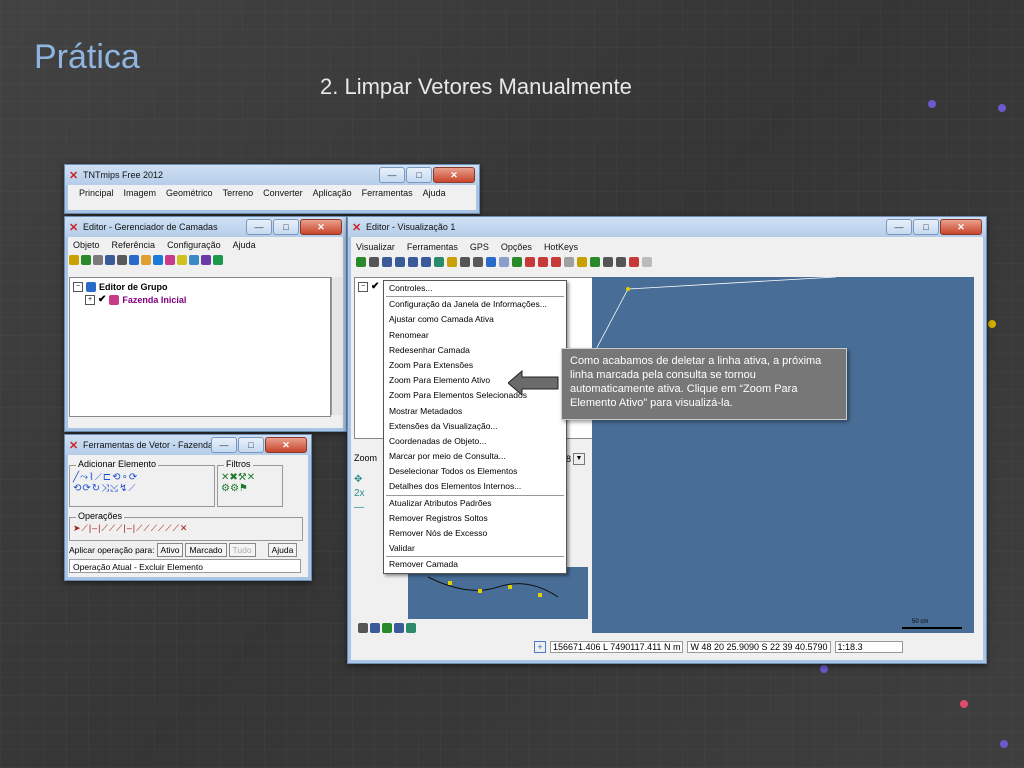 The width and height of the screenshot is (1024, 768). What do you see at coordinates (478, 262) in the screenshot?
I see `print-icon` at bounding box center [478, 262].